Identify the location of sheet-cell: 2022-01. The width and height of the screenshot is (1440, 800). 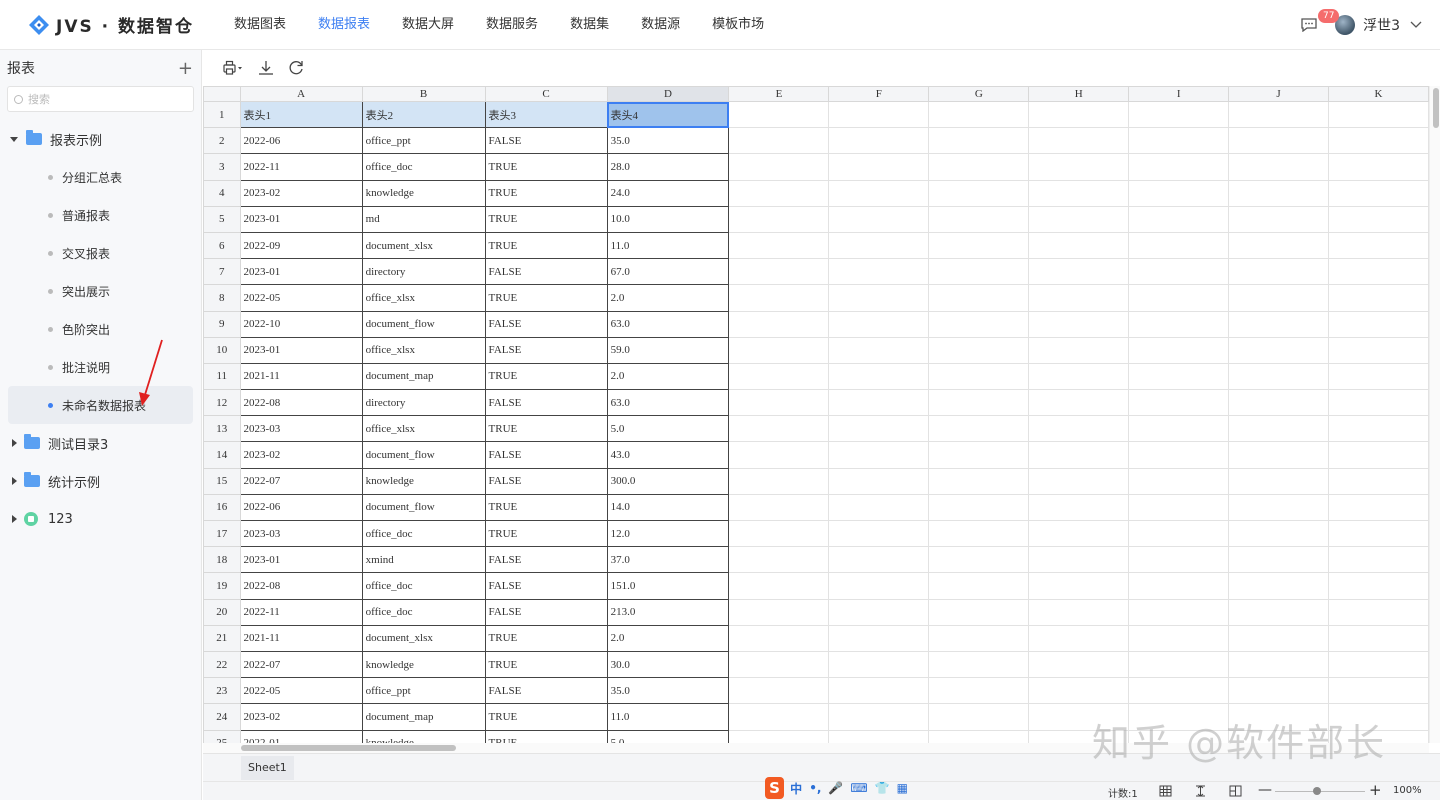
(301, 736).